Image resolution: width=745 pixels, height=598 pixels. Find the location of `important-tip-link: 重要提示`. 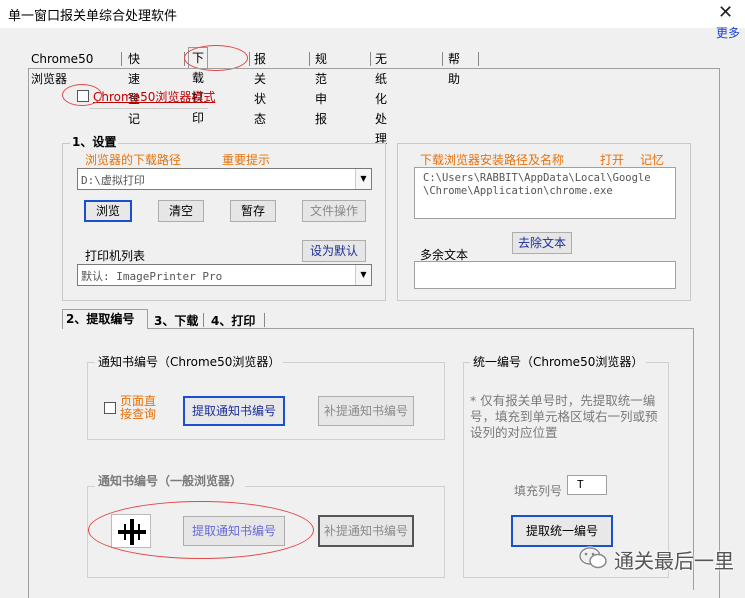

important-tip-link: 重要提示 is located at coordinates (246, 159).